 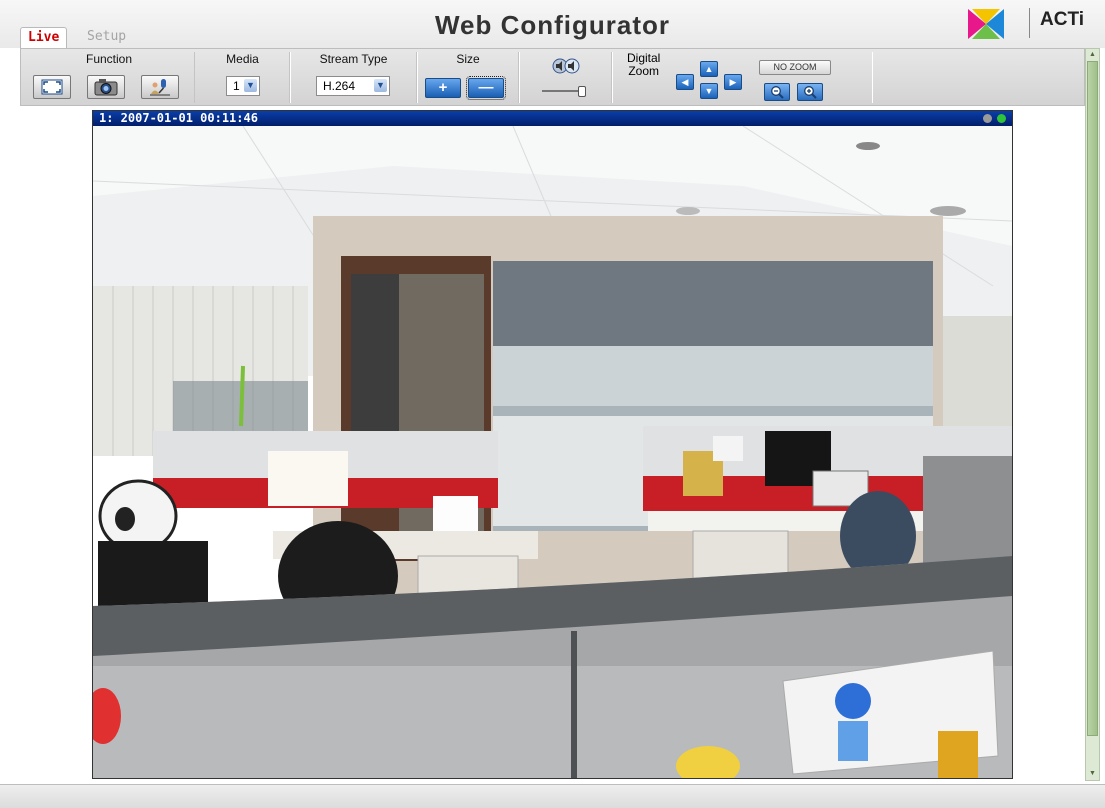 What do you see at coordinates (552, 796) in the screenshot?
I see `status-footer` at bounding box center [552, 796].